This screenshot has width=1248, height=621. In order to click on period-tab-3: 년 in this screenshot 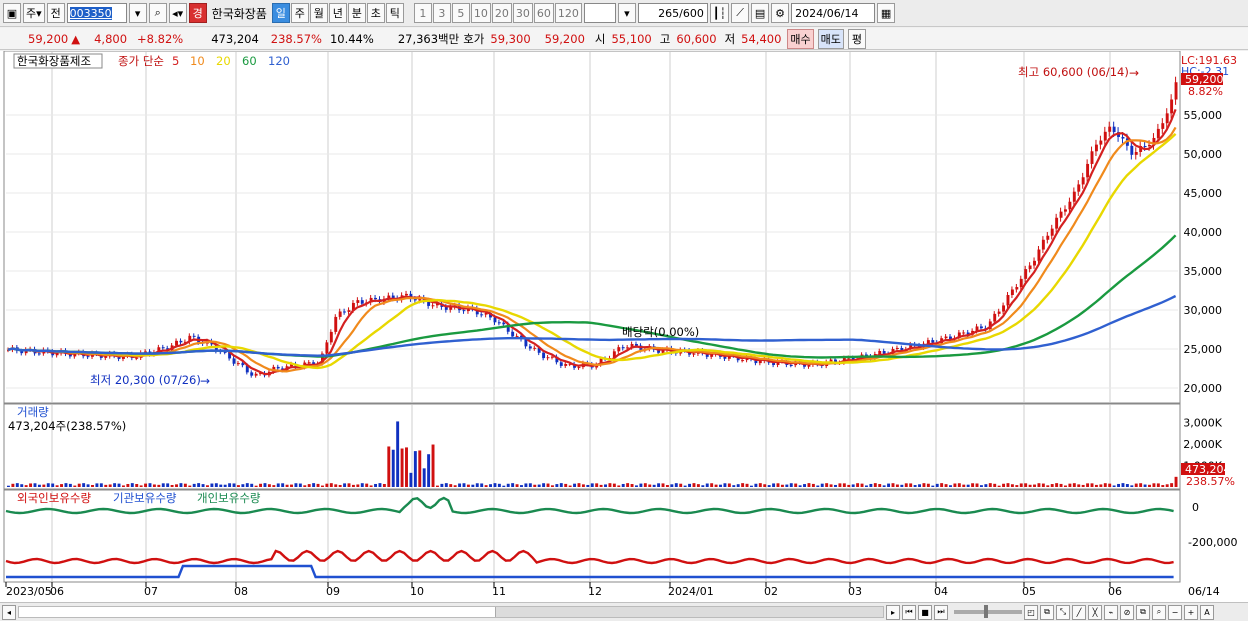, I will do `click(337, 13)`.